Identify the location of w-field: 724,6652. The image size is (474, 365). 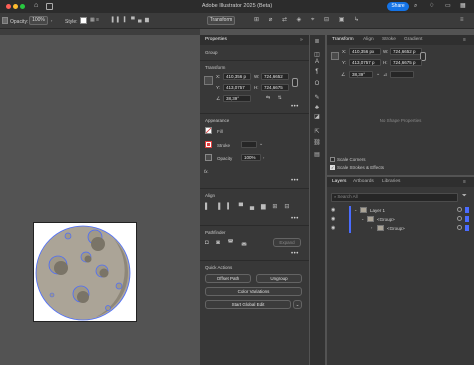
(275, 76).